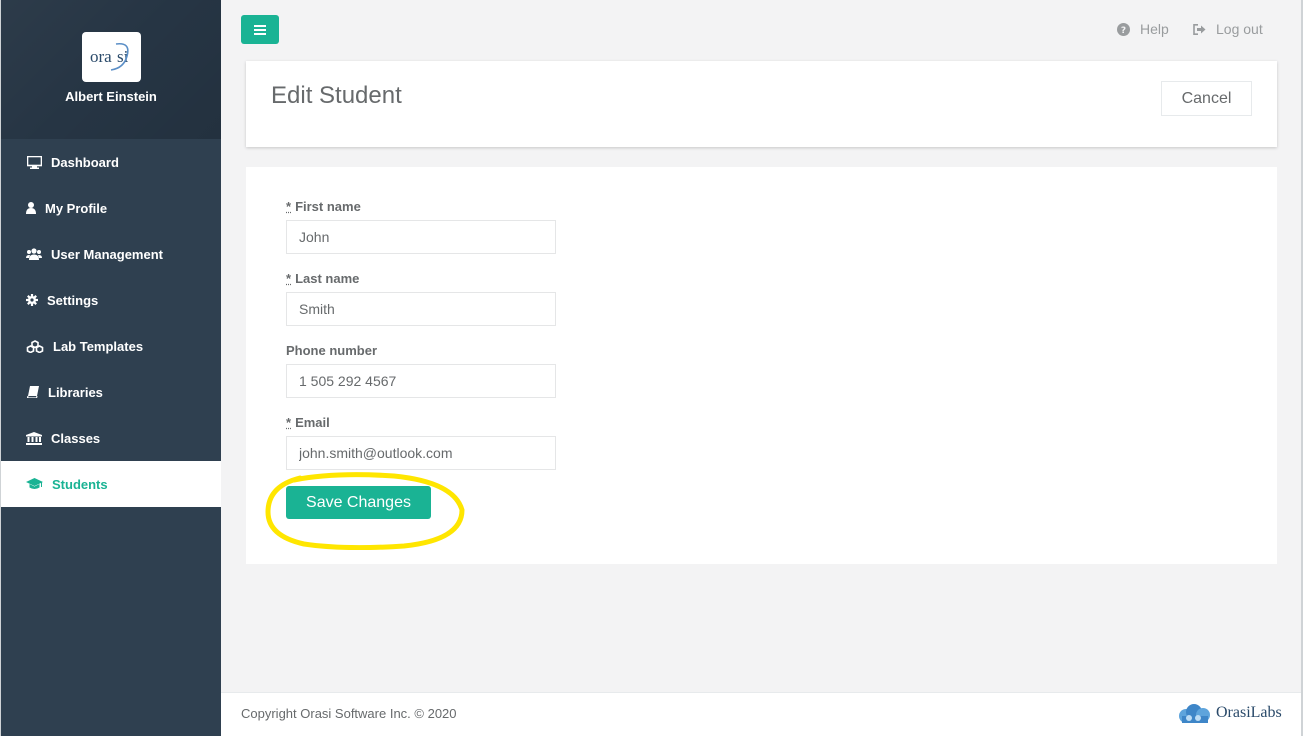  What do you see at coordinates (327, 278) in the screenshot?
I see `last-name-label-text: Last name` at bounding box center [327, 278].